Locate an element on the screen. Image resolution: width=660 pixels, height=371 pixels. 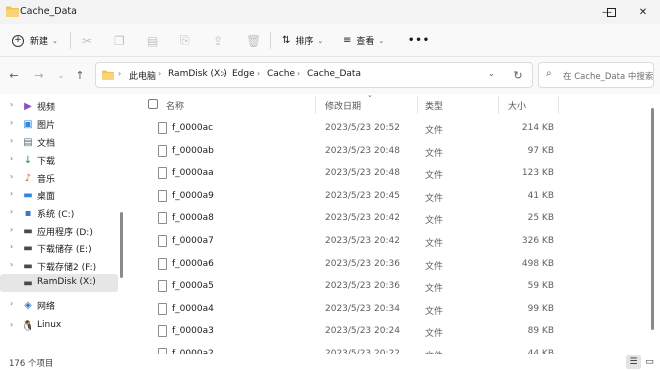
sort-label: 排序 is located at coordinates (304, 42).